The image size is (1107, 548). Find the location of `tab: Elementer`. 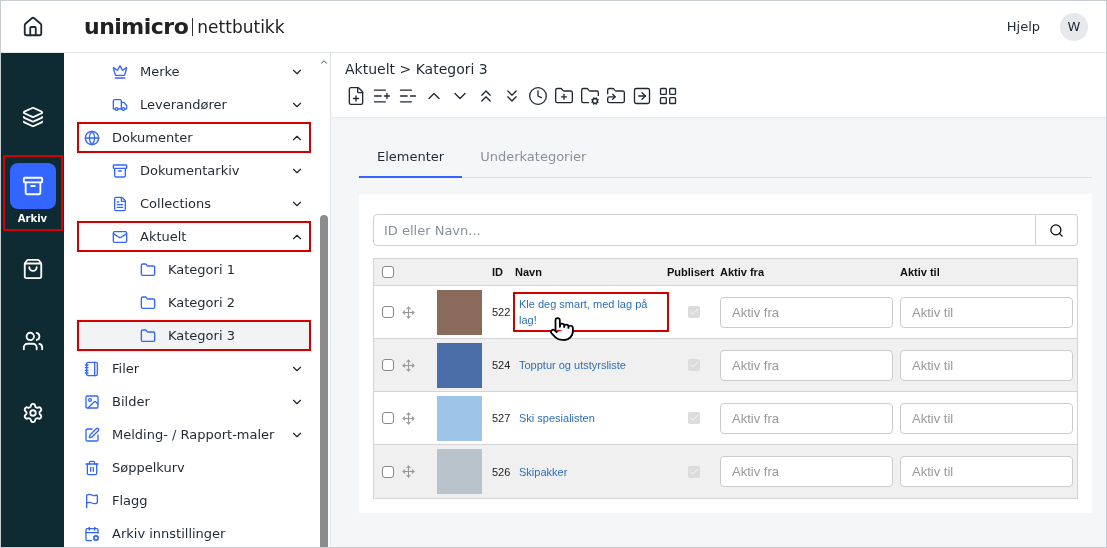

tab: Elementer is located at coordinates (411, 158).